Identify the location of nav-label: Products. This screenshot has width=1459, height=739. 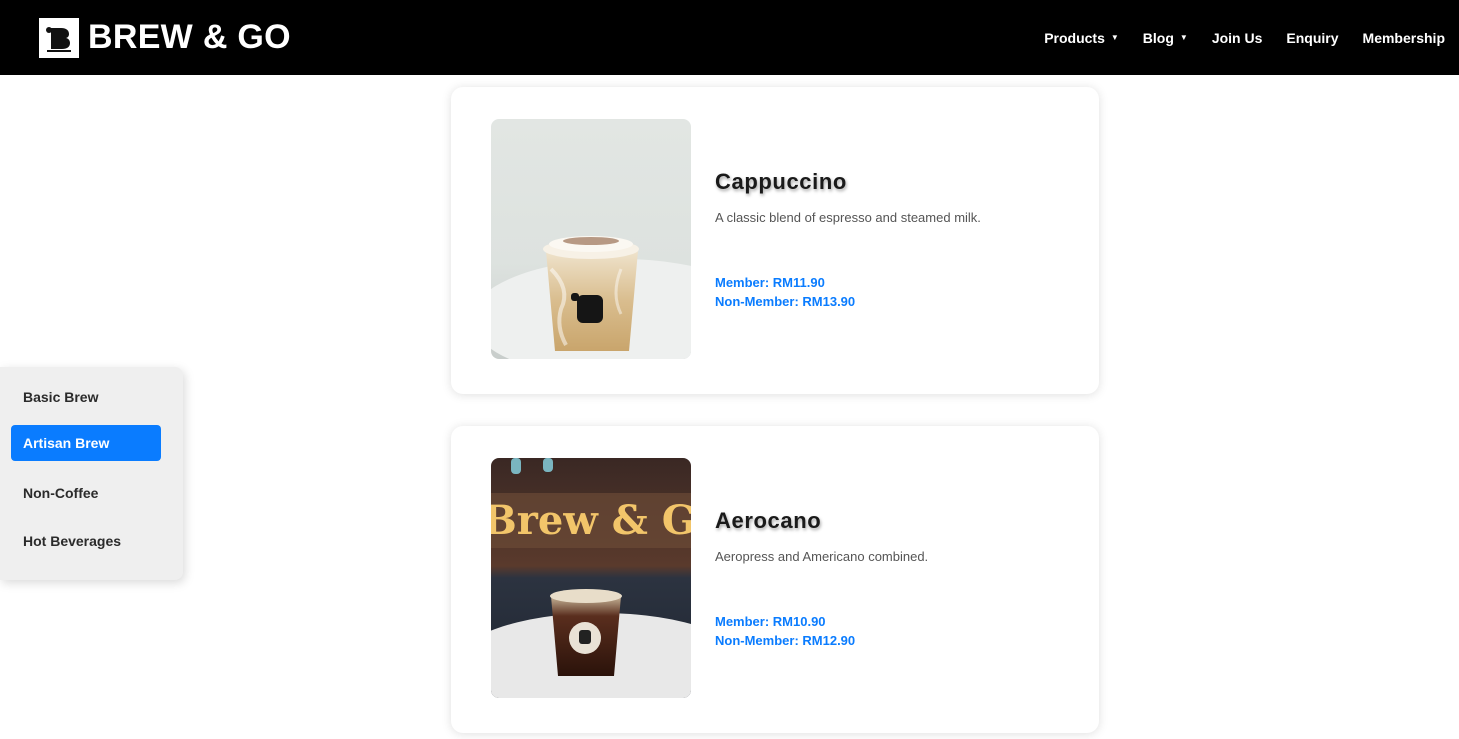
(1074, 38).